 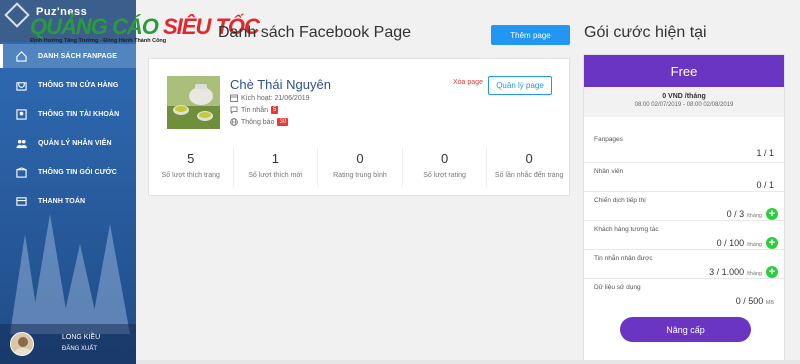 What do you see at coordinates (70, 274) in the screenshot?
I see `forest-background` at bounding box center [70, 274].